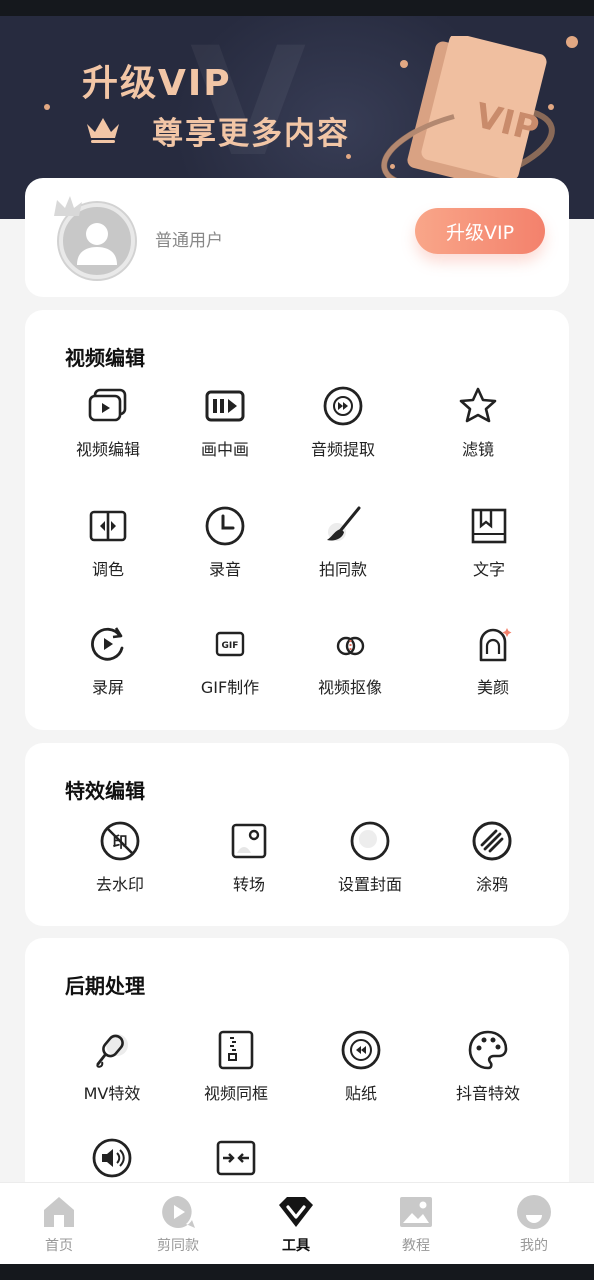 This screenshot has width=594, height=1280. I want to click on tab-tools: 工具, so click(296, 1224).